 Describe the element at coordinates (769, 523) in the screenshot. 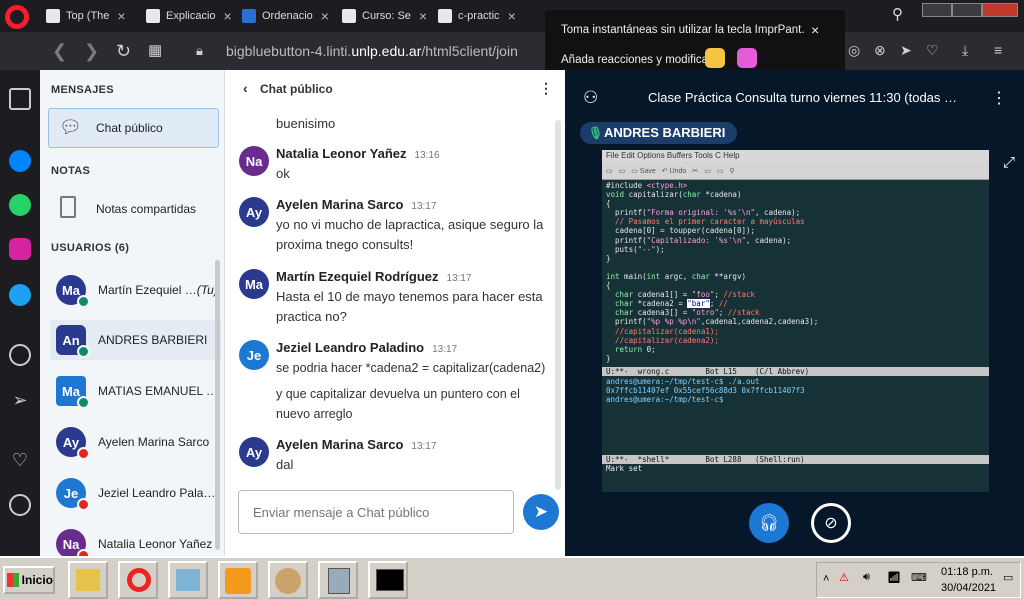

I see `leave-audio-button: 🎧︎` at that location.